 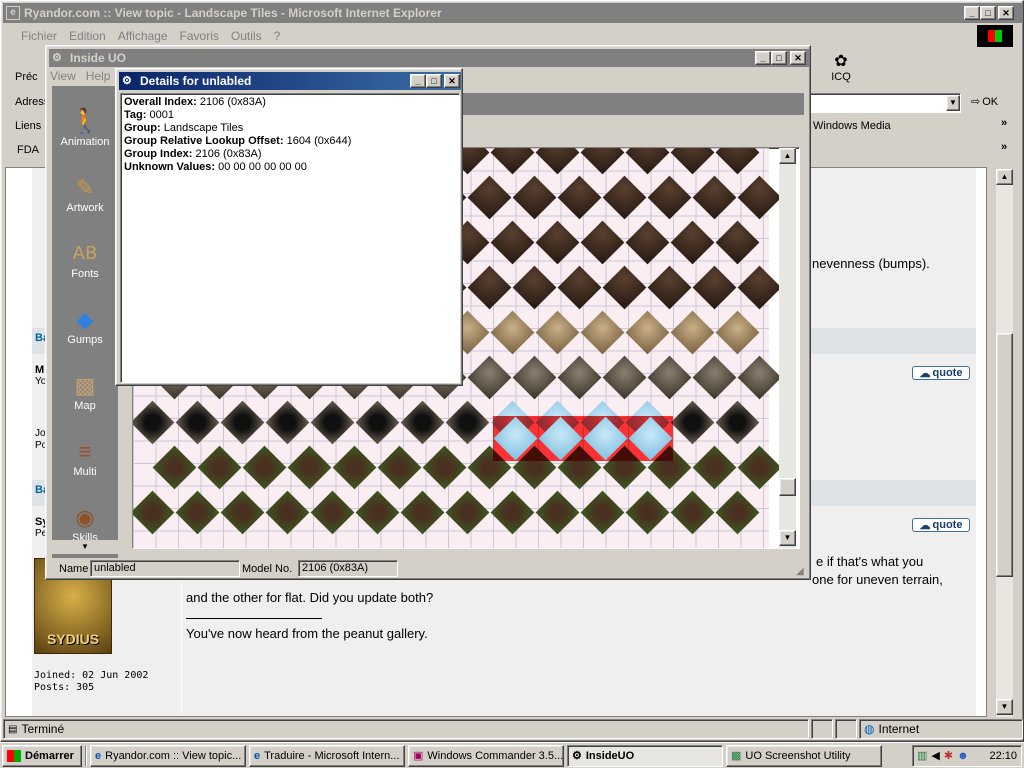 What do you see at coordinates (1004, 147) in the screenshot?
I see `fda-chevron-icon: »` at bounding box center [1004, 147].